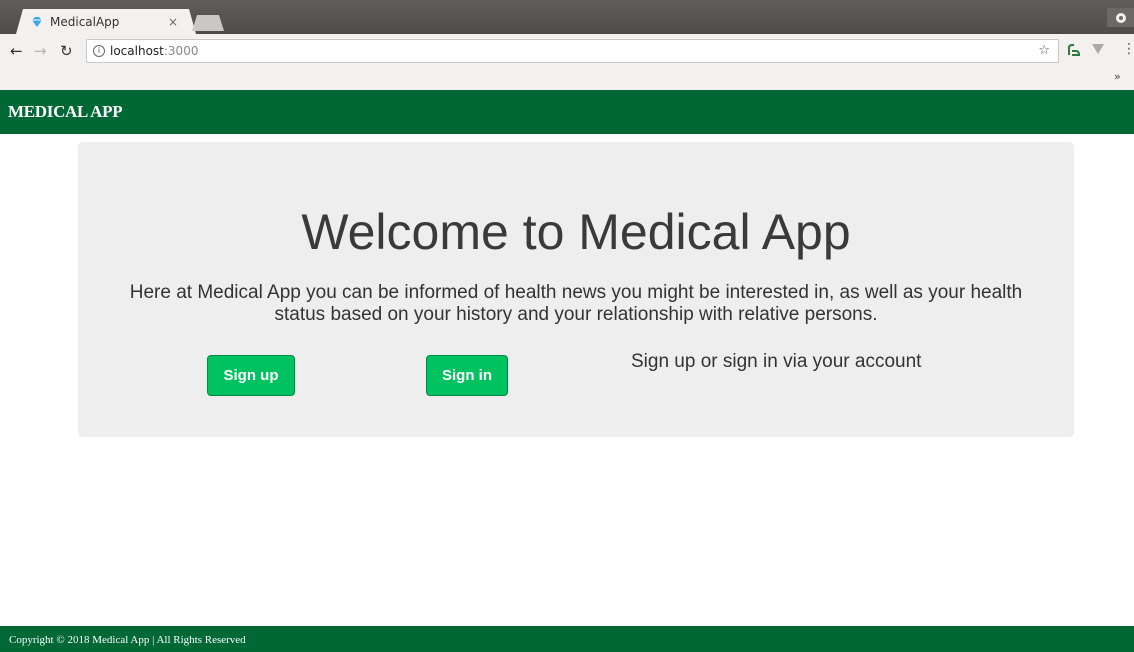 The image size is (1134, 652). What do you see at coordinates (137, 51) in the screenshot?
I see `url-host: localhost` at bounding box center [137, 51].